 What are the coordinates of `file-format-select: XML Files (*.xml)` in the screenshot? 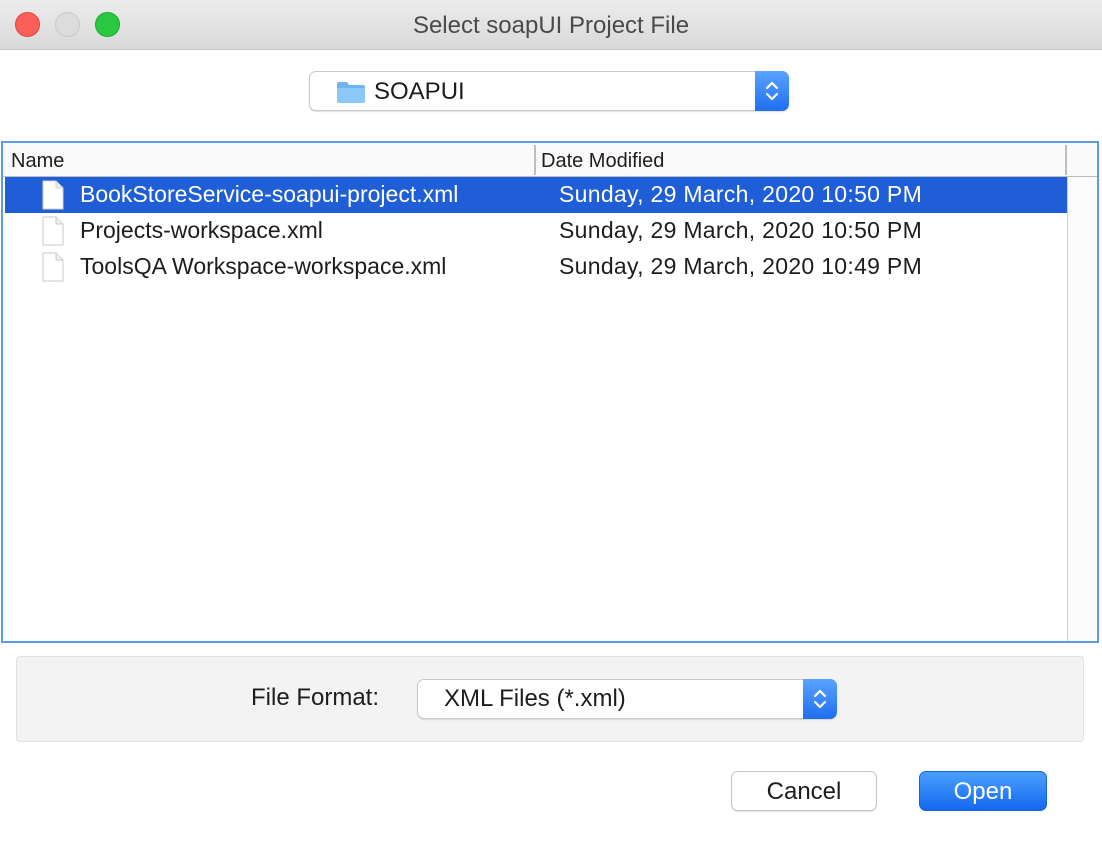 It's located at (627, 699).